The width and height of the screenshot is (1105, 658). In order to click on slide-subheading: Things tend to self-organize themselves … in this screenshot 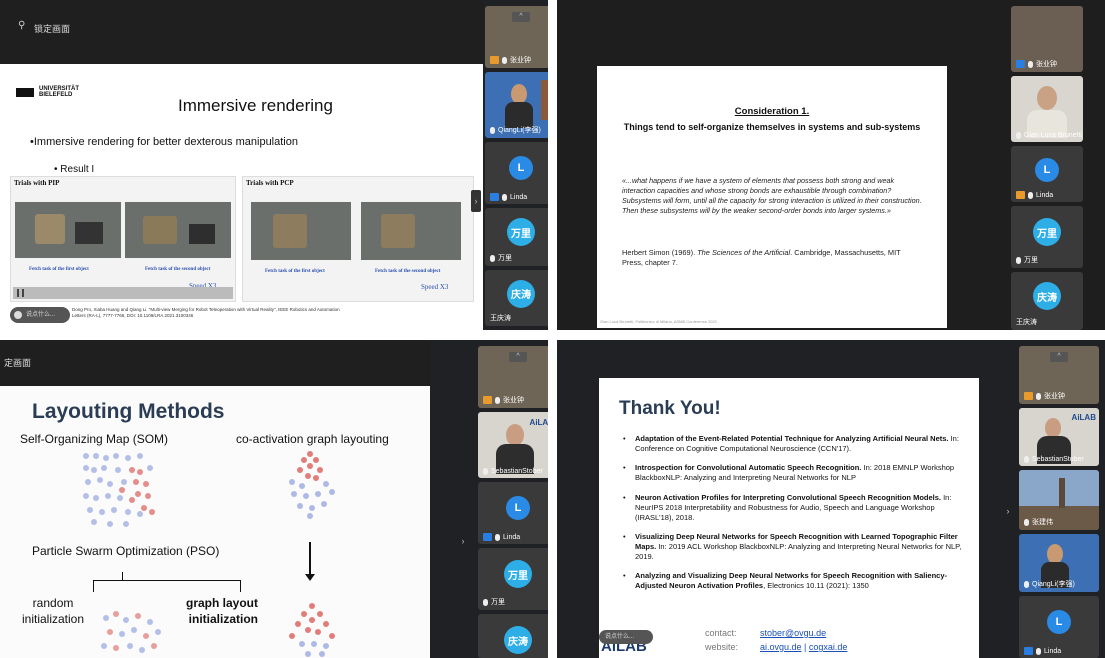, I will do `click(772, 127)`.